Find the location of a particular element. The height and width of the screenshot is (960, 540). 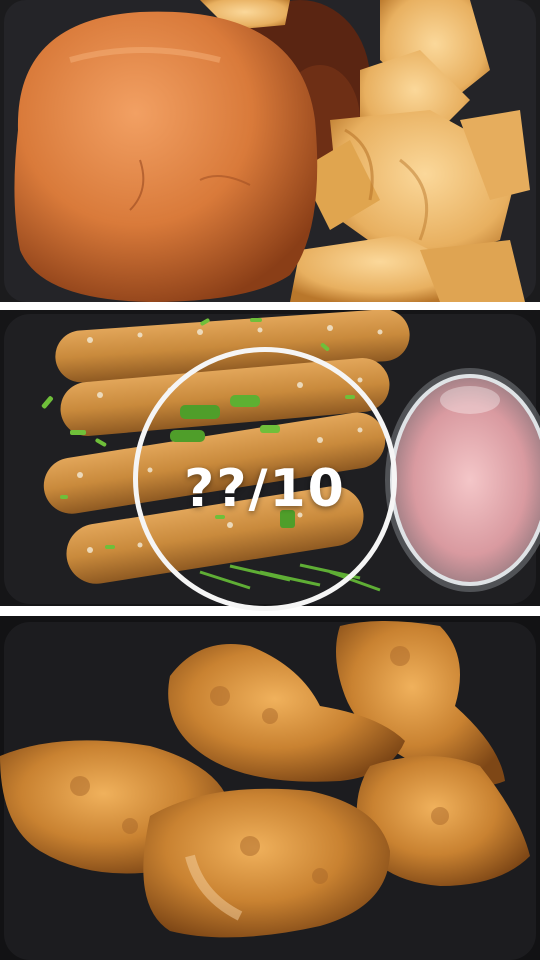

rating-ring: ??/10 is located at coordinates (265, 479).